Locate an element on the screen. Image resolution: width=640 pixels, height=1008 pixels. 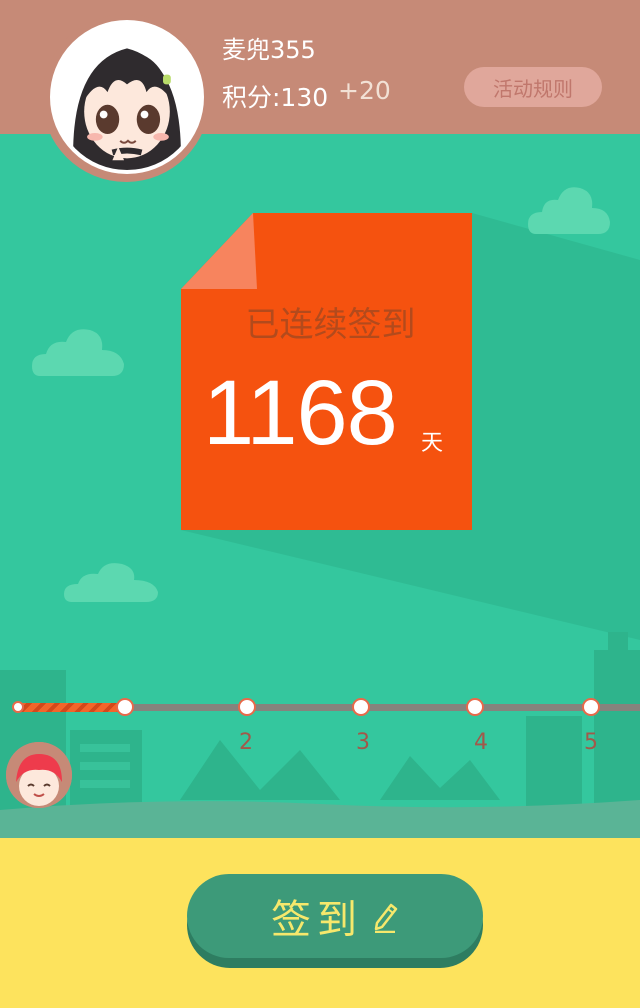
progress-label-5: 5 is located at coordinates (591, 742).